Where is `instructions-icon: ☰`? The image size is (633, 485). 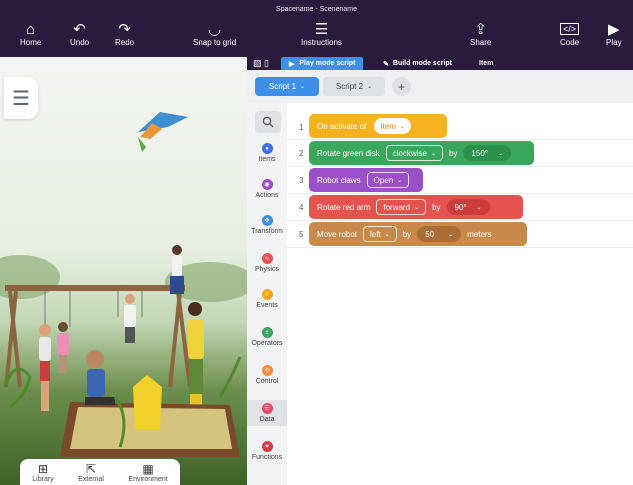 instructions-icon: ☰ is located at coordinates (321, 29).